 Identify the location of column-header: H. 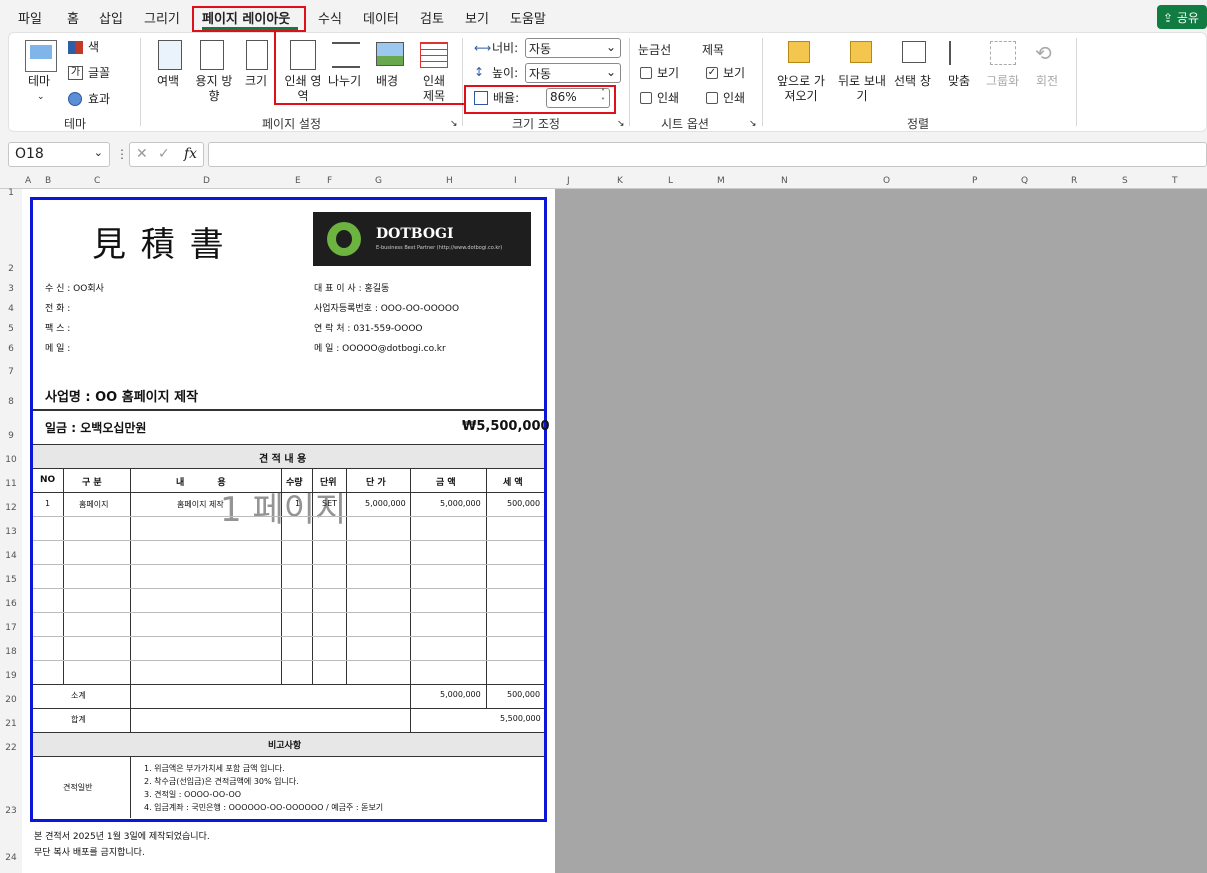
(449, 181).